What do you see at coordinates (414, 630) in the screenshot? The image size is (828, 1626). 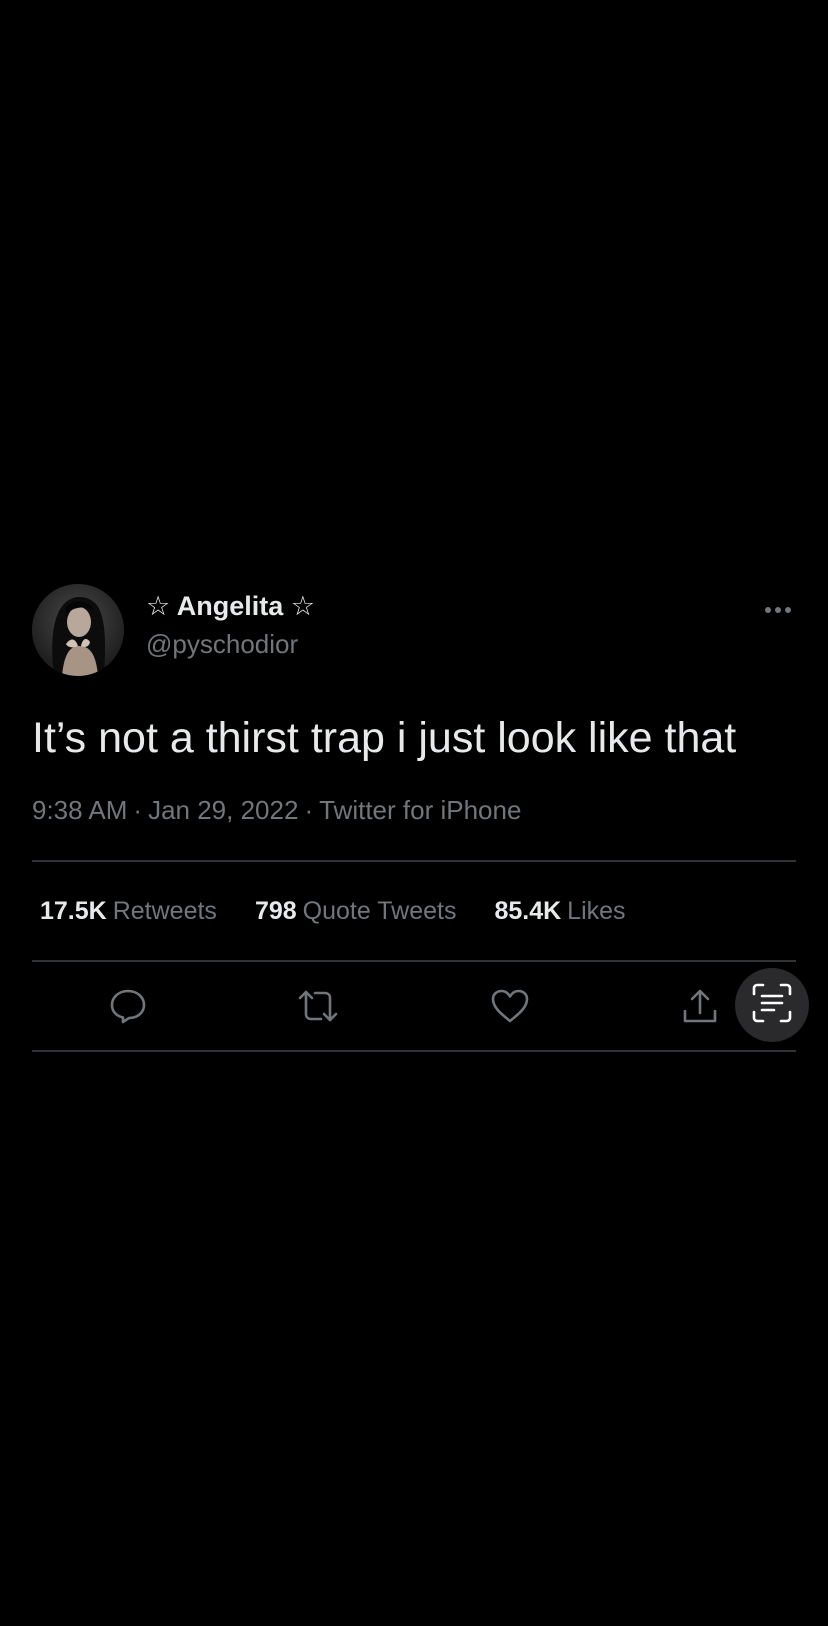 I see `tweet-header: ☆ Angelita ☆ @pyschodior` at bounding box center [414, 630].